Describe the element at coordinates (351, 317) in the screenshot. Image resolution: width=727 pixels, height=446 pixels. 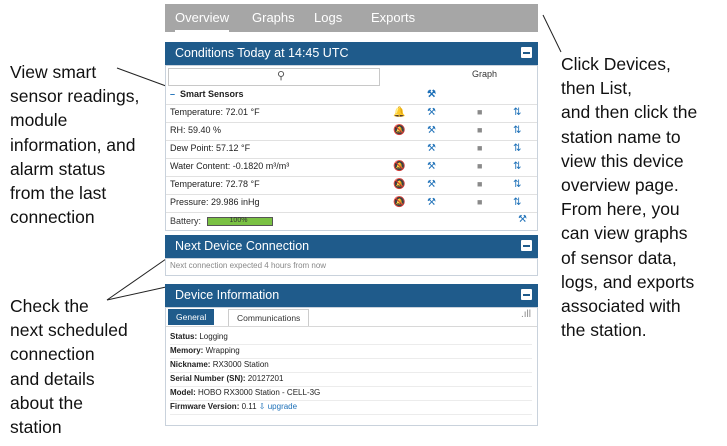
I see `device-info-tabs: General Communications .ıll` at that location.